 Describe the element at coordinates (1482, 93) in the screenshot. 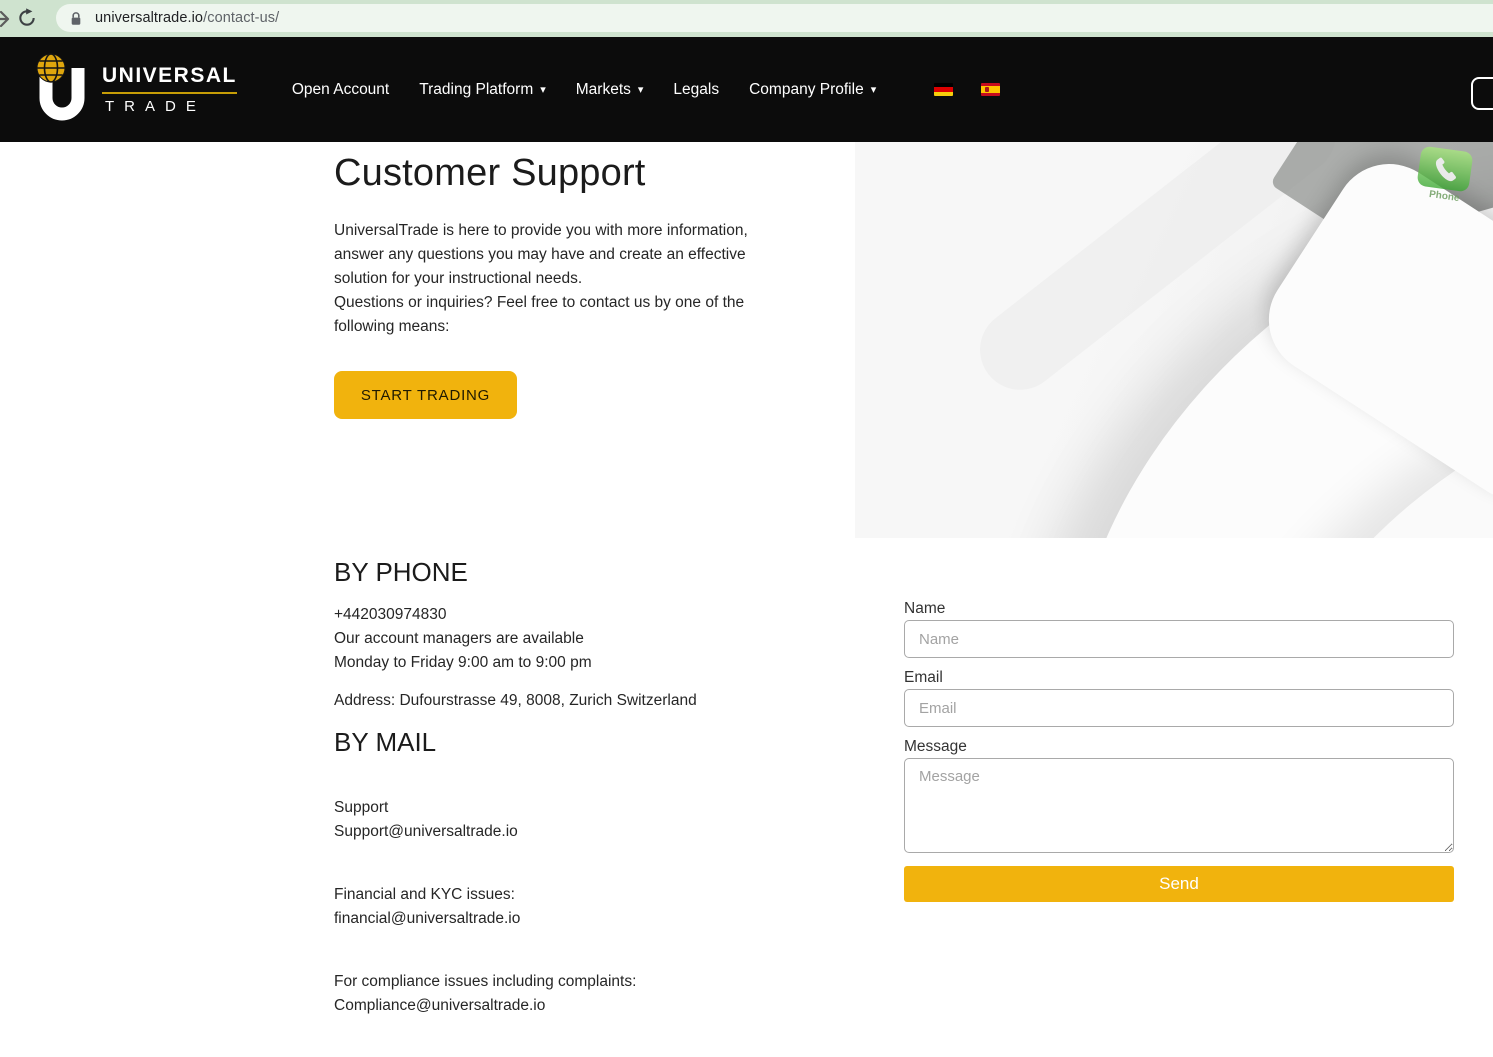

I see `nav-edge-button` at that location.